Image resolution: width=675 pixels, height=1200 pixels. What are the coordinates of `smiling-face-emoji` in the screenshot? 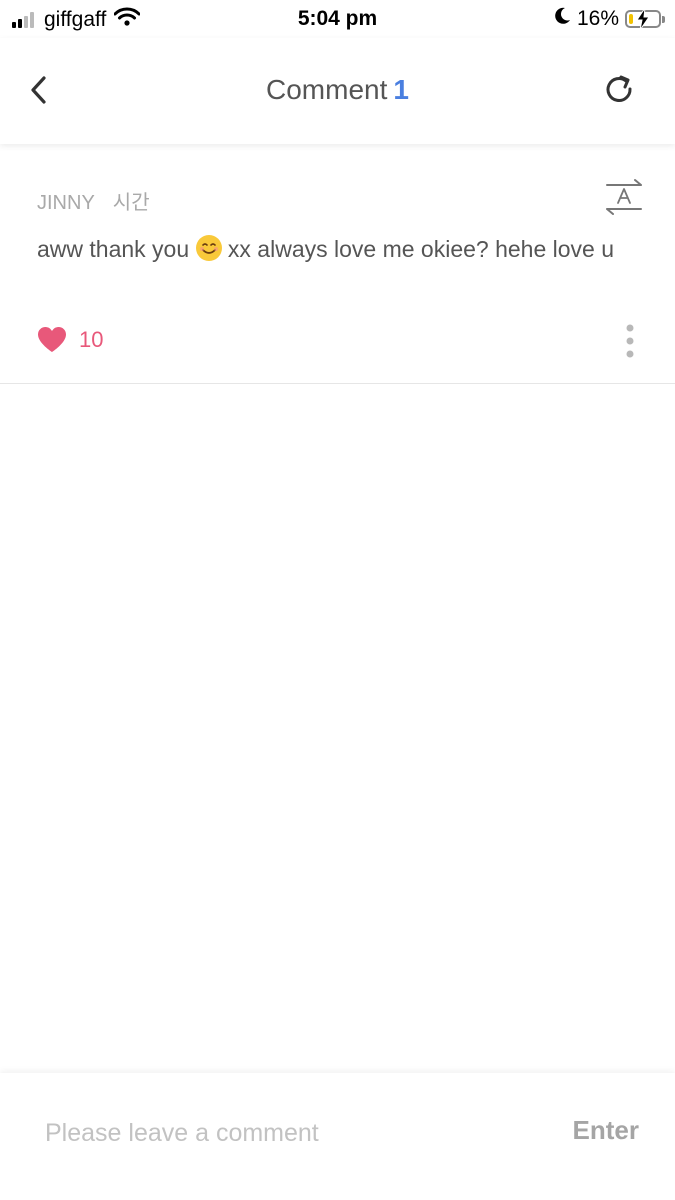 It's located at (208, 248).